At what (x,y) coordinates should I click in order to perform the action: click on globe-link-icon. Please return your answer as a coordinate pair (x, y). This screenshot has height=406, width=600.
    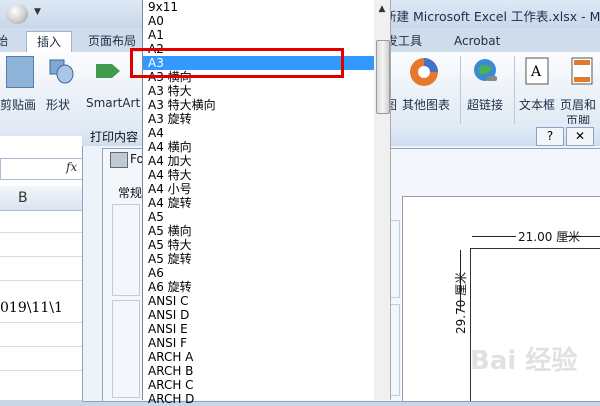
    Looking at the image, I should click on (485, 70).